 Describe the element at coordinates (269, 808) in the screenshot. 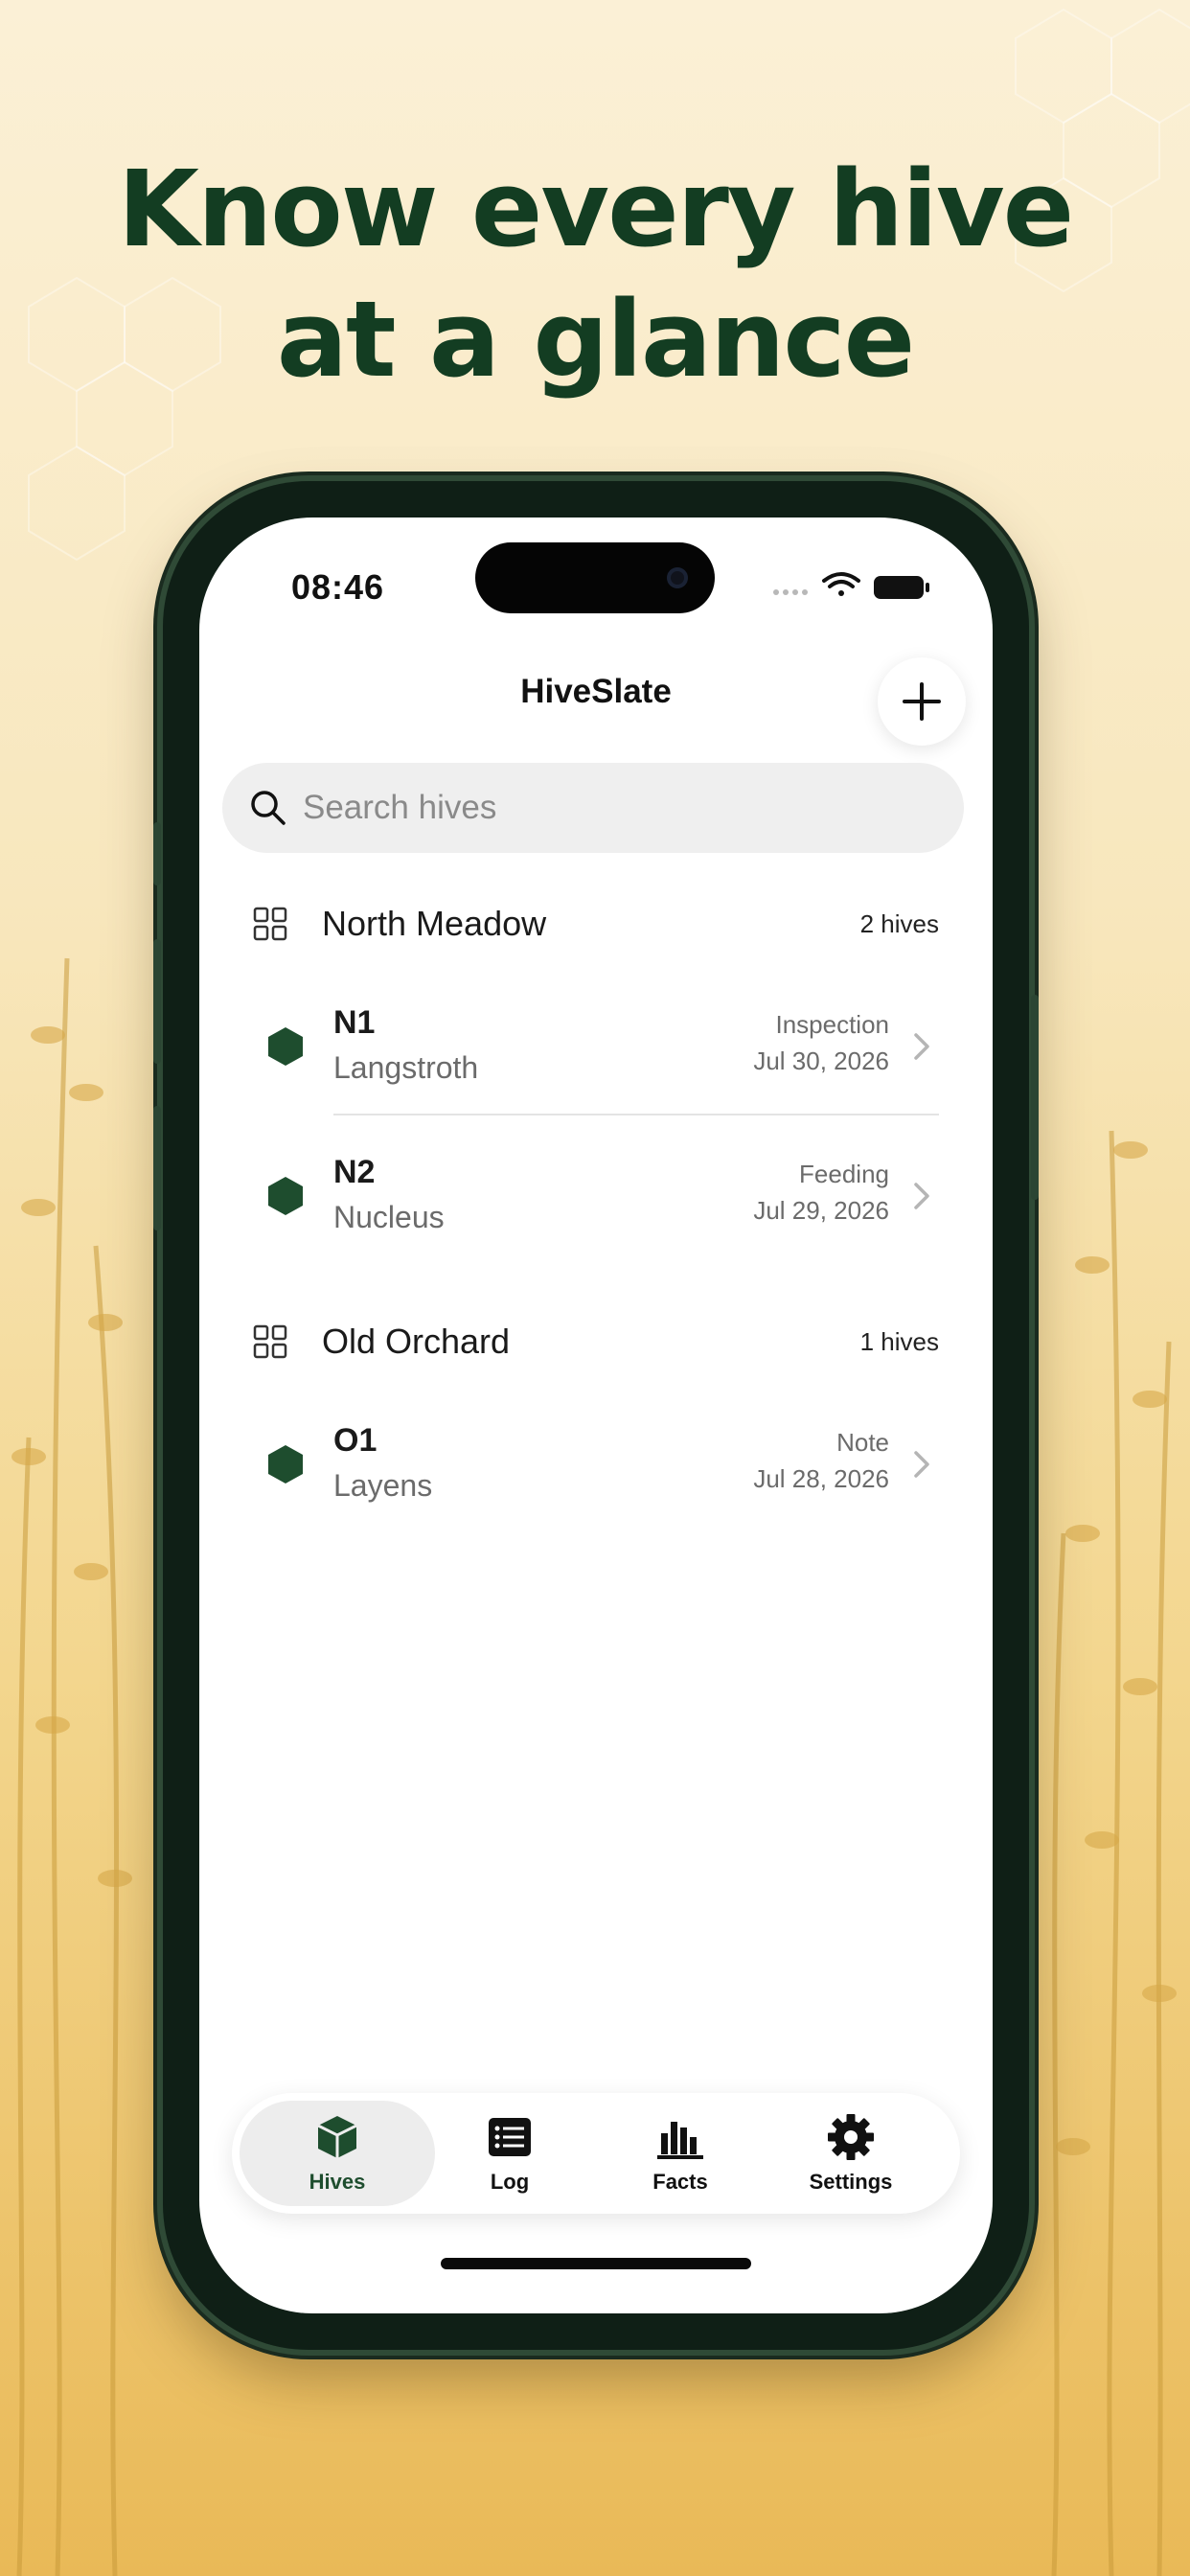

I see `search-icon` at that location.